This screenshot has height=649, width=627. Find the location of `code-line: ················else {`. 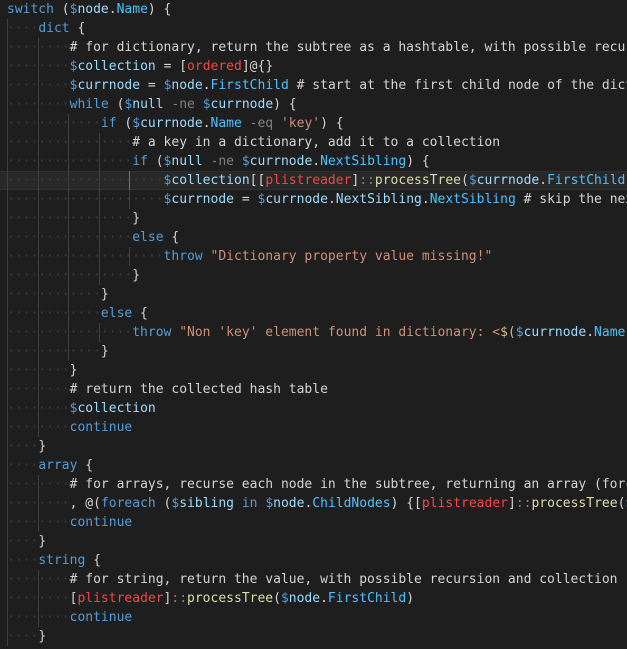

code-line: ················else { is located at coordinates (313, 237).